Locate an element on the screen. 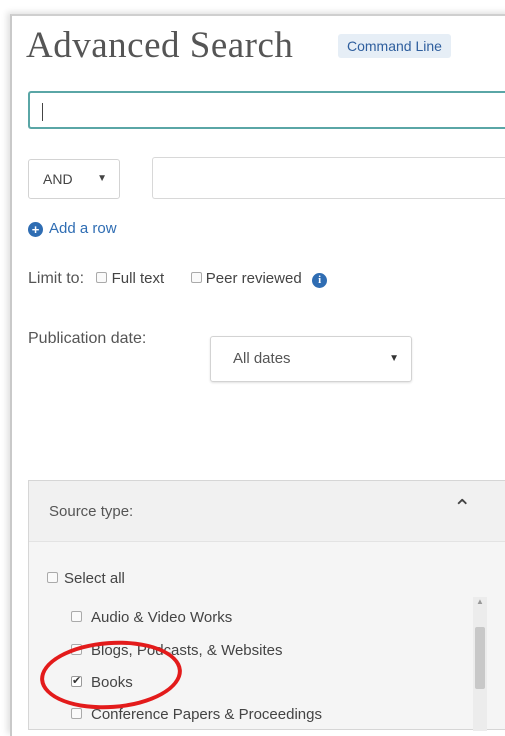 The image size is (505, 736). peer-reviewed-checkbox is located at coordinates (196, 277).